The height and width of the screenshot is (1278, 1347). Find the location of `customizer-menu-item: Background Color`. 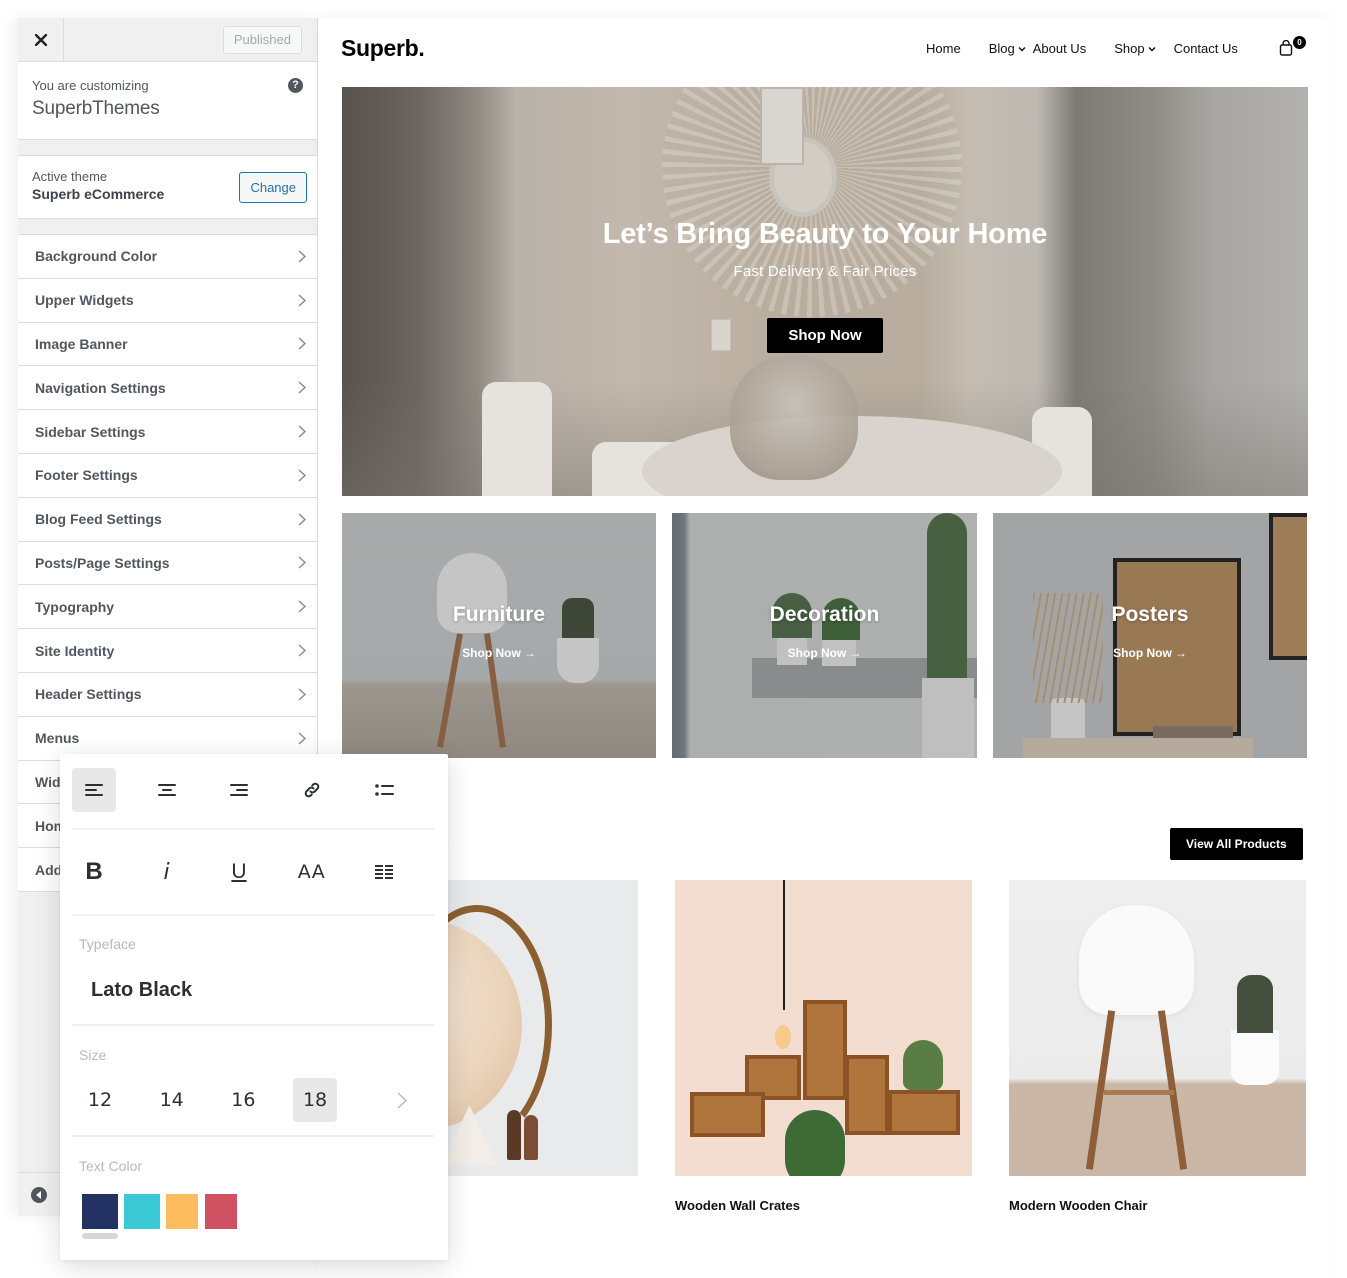

customizer-menu-item: Background Color is located at coordinates (167, 257).